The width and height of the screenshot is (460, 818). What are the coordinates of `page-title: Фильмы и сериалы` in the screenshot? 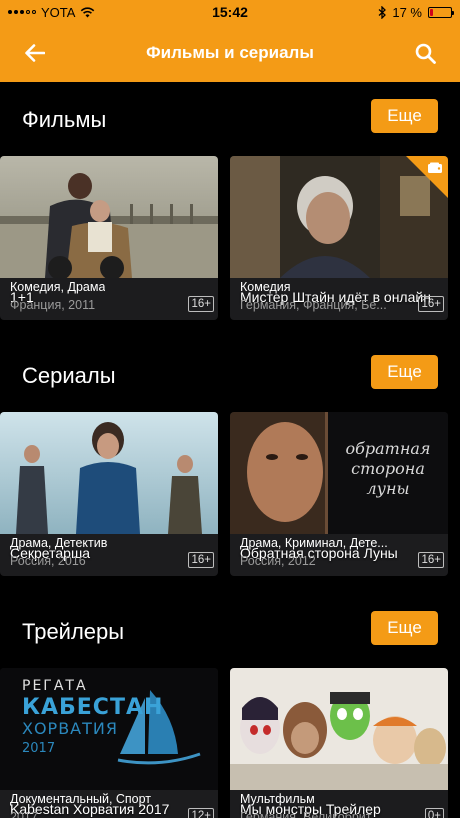 It's located at (230, 52).